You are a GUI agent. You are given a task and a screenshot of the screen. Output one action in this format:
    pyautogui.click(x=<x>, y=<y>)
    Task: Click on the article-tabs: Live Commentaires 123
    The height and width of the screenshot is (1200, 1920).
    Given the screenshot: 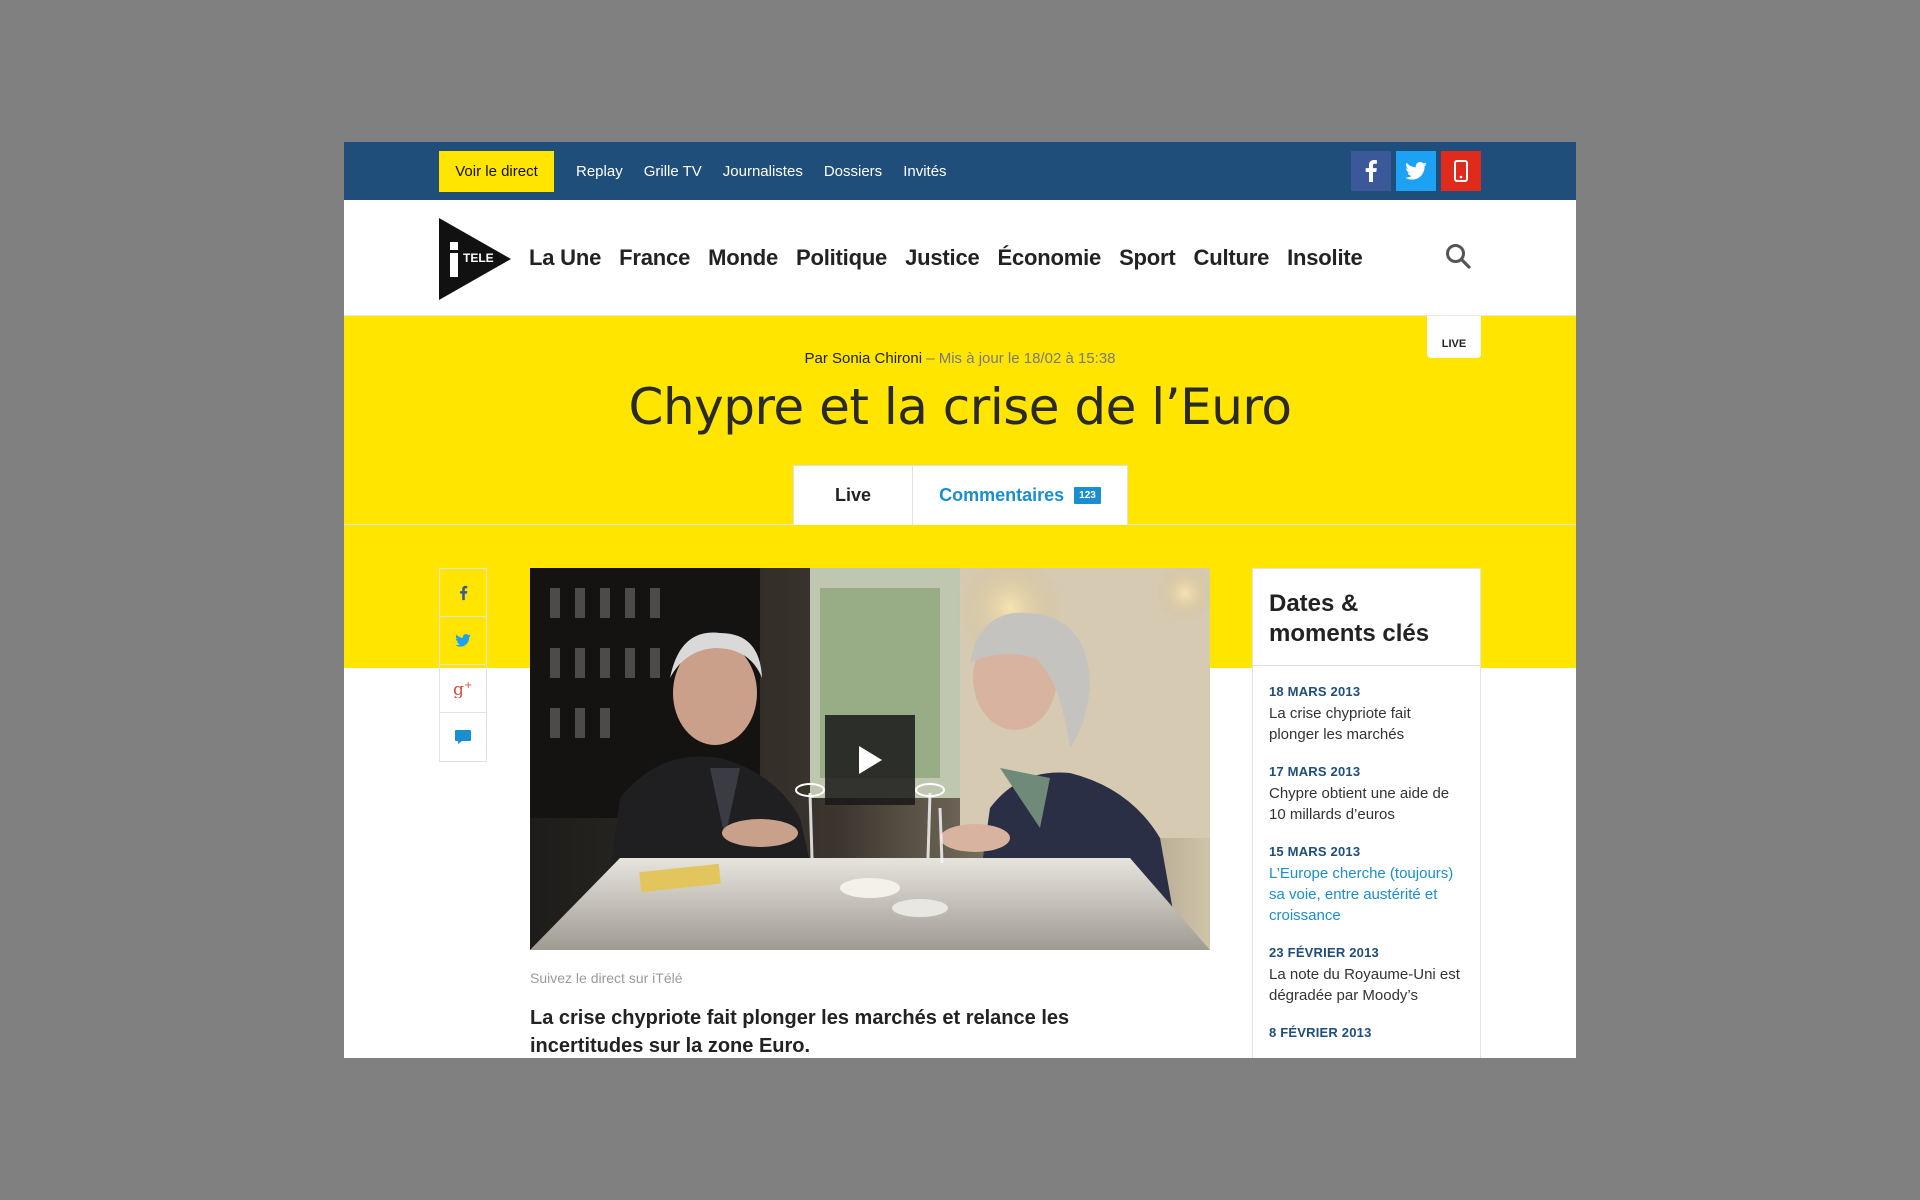 What is the action you would take?
    pyautogui.click(x=960, y=495)
    